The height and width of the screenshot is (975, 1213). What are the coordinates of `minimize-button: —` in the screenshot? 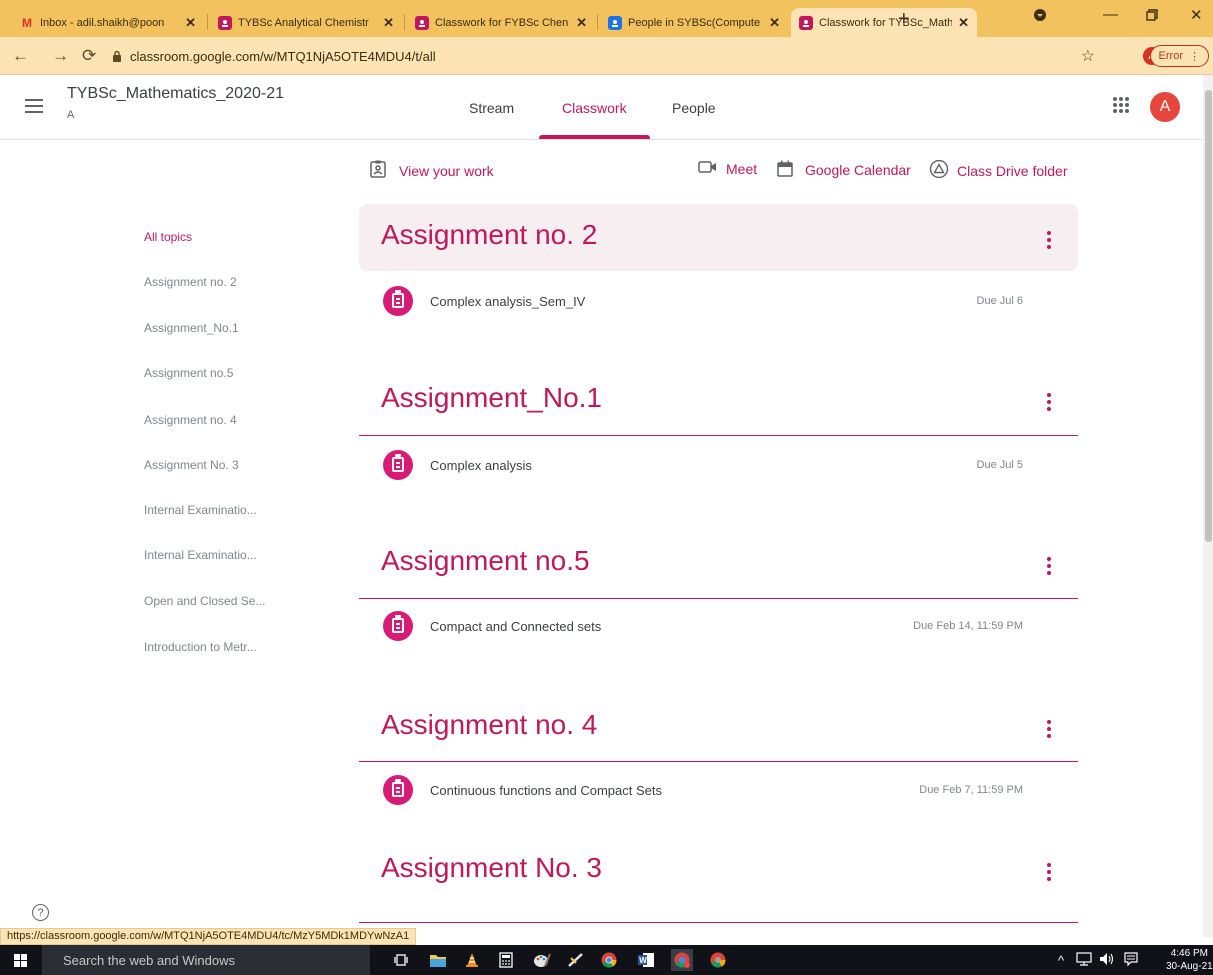 It's located at (1110, 14).